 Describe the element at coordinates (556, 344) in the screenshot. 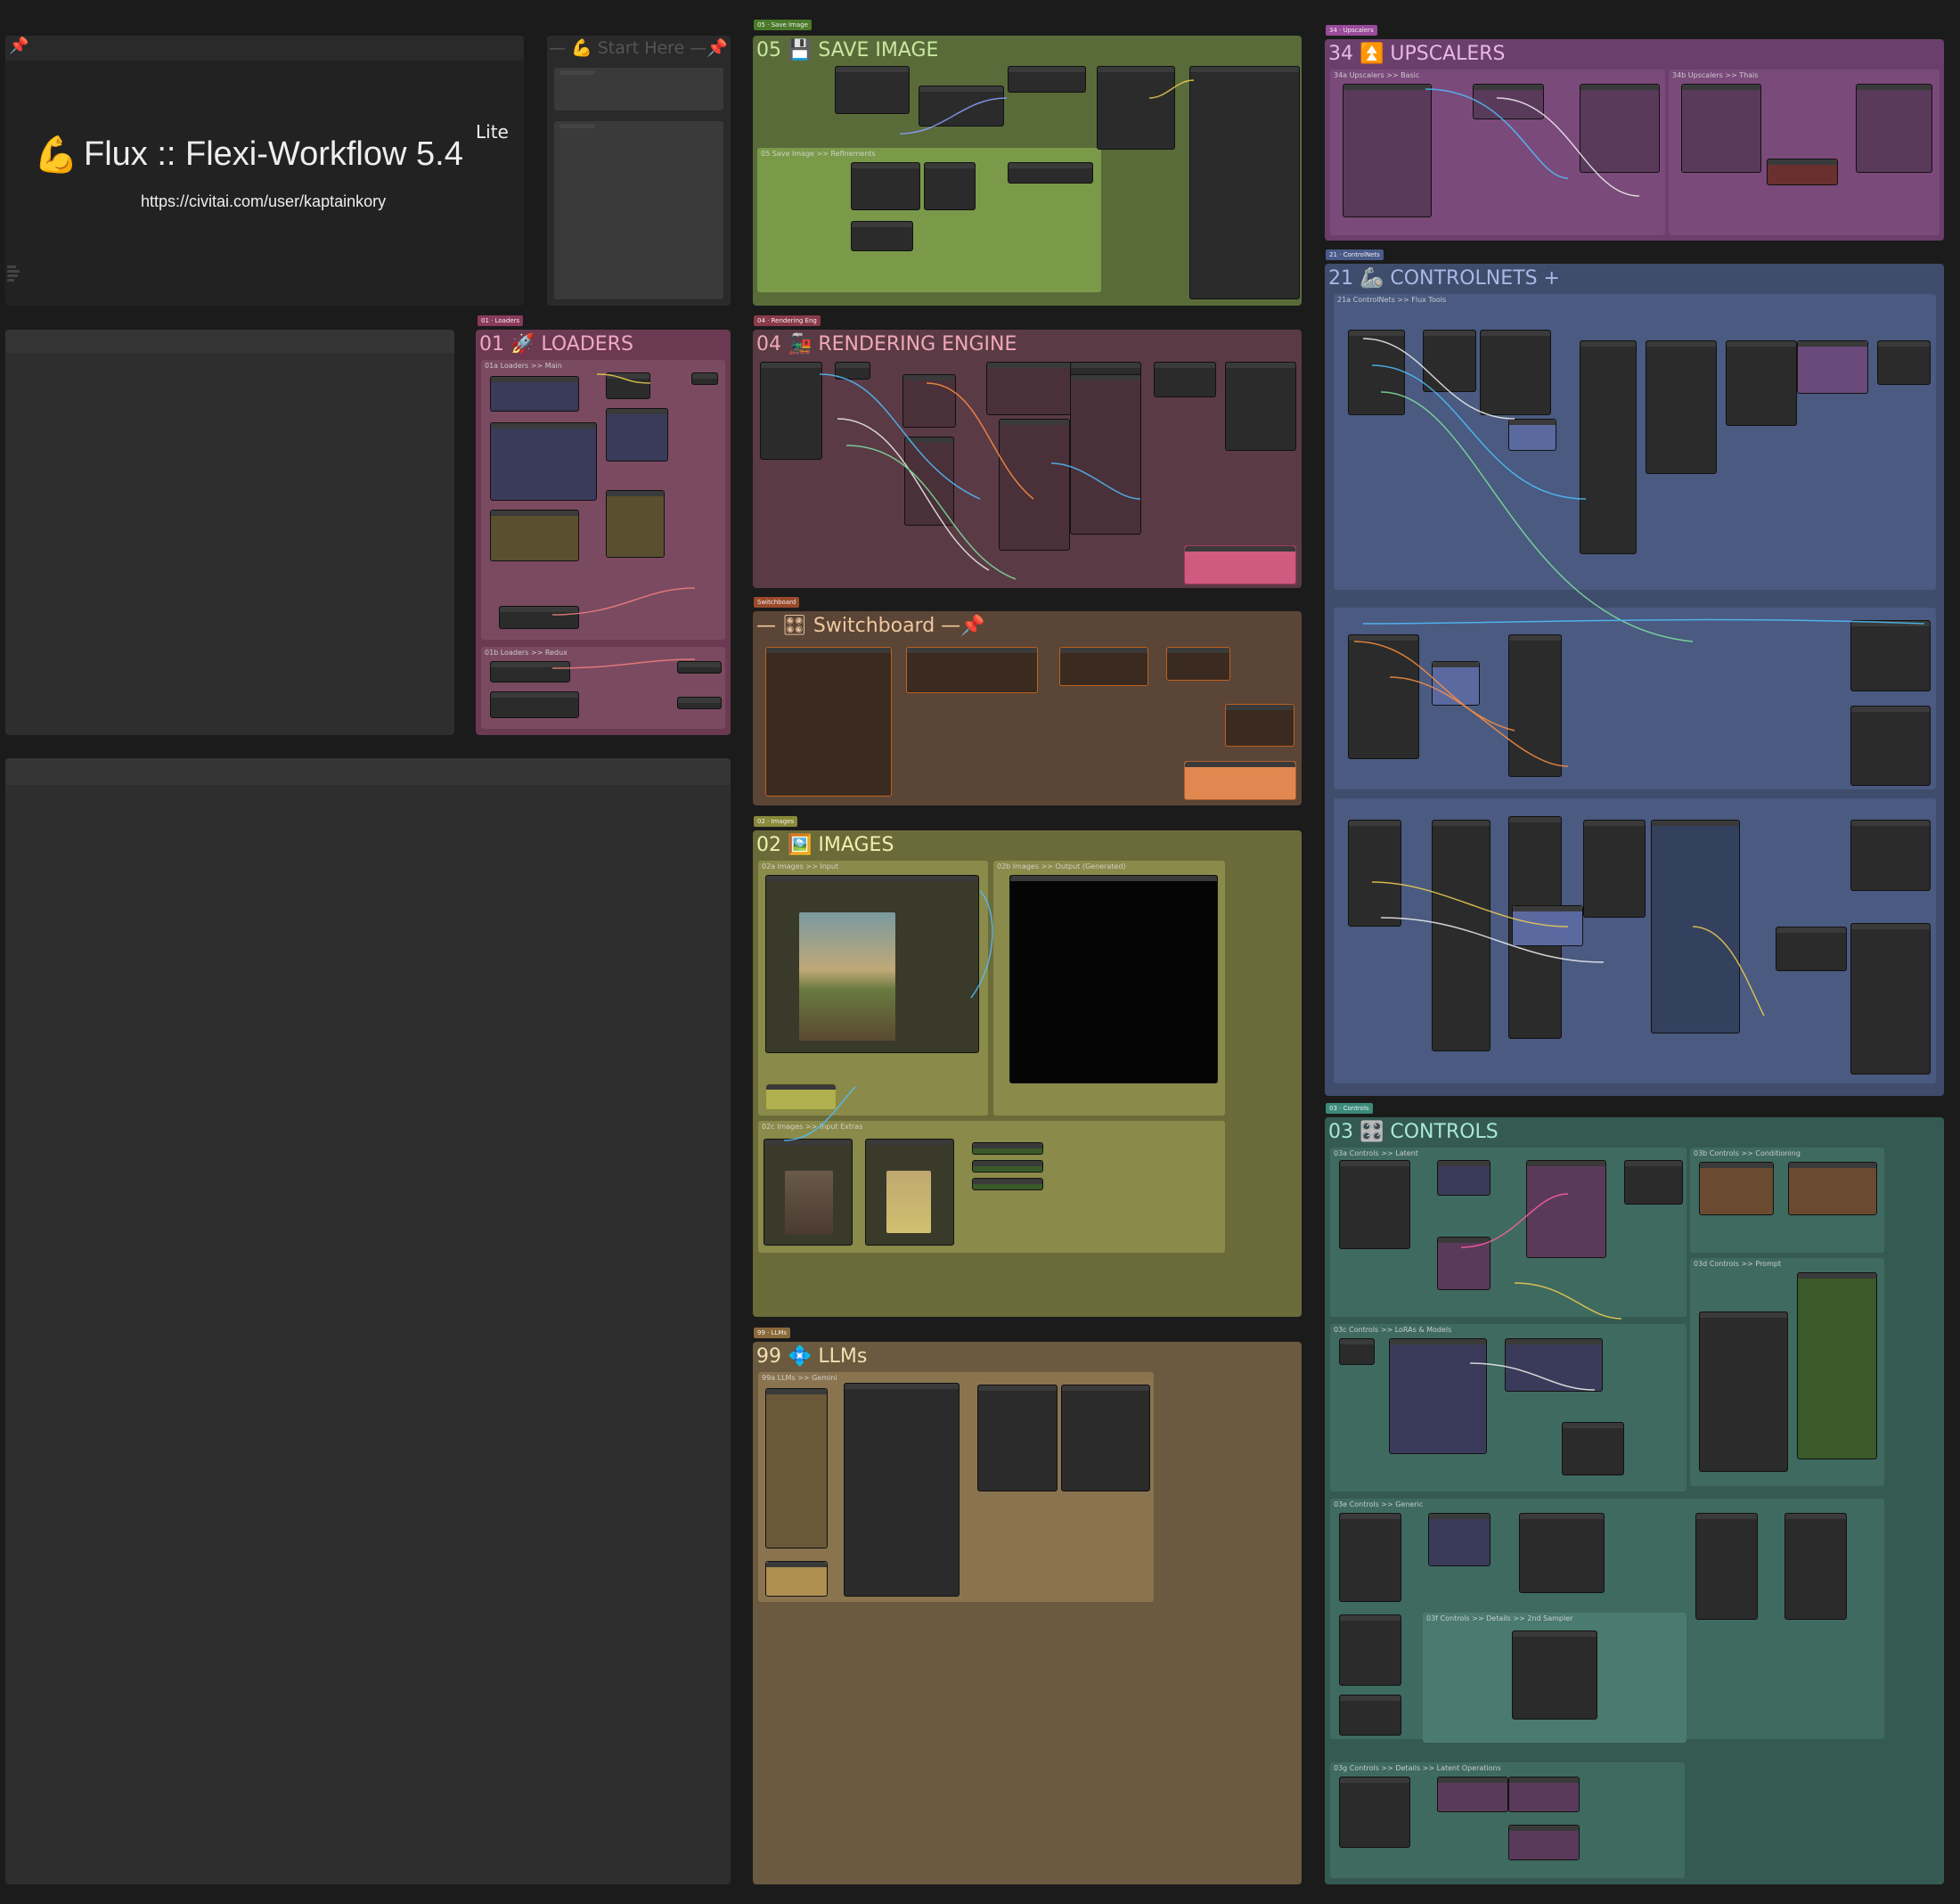

I see `group-title: 01 🚀 LOADERS` at that location.